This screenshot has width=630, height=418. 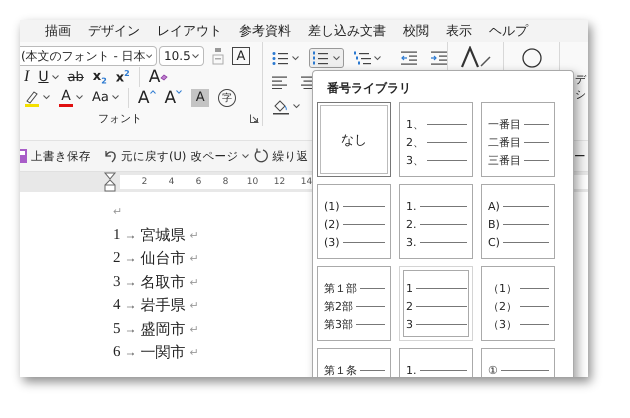 What do you see at coordinates (110, 182) in the screenshot?
I see `indent-marker-icon` at bounding box center [110, 182].